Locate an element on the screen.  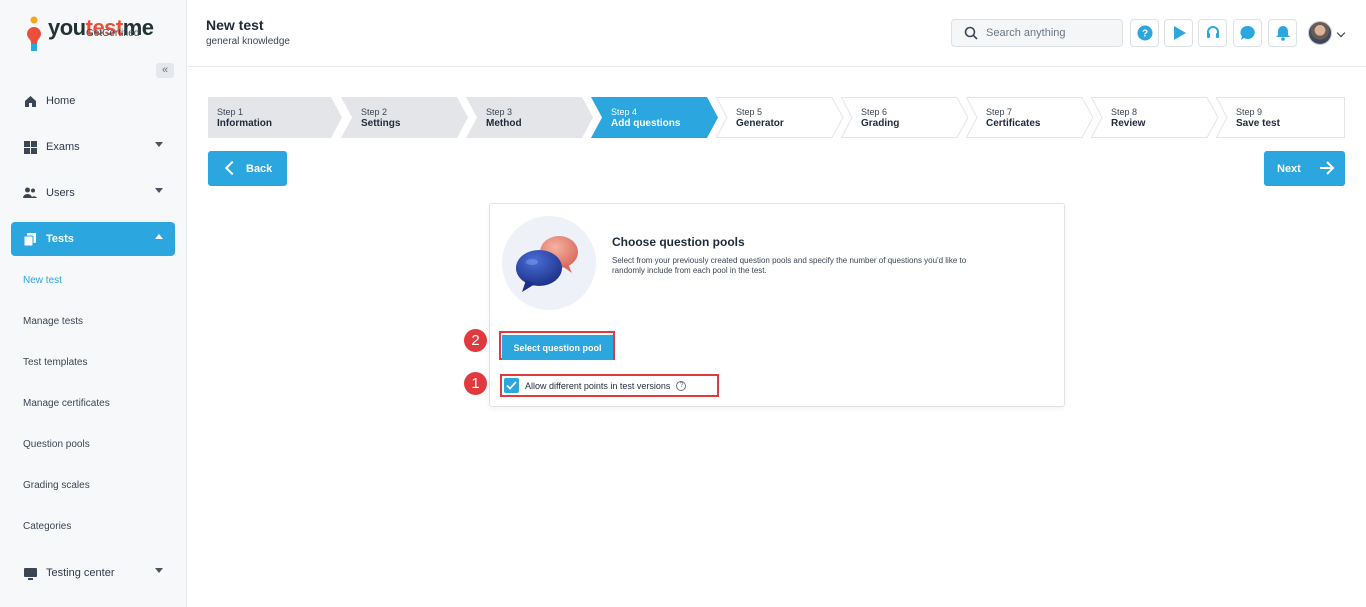
sidebar-subitem-new-test: New test is located at coordinates (42, 280).